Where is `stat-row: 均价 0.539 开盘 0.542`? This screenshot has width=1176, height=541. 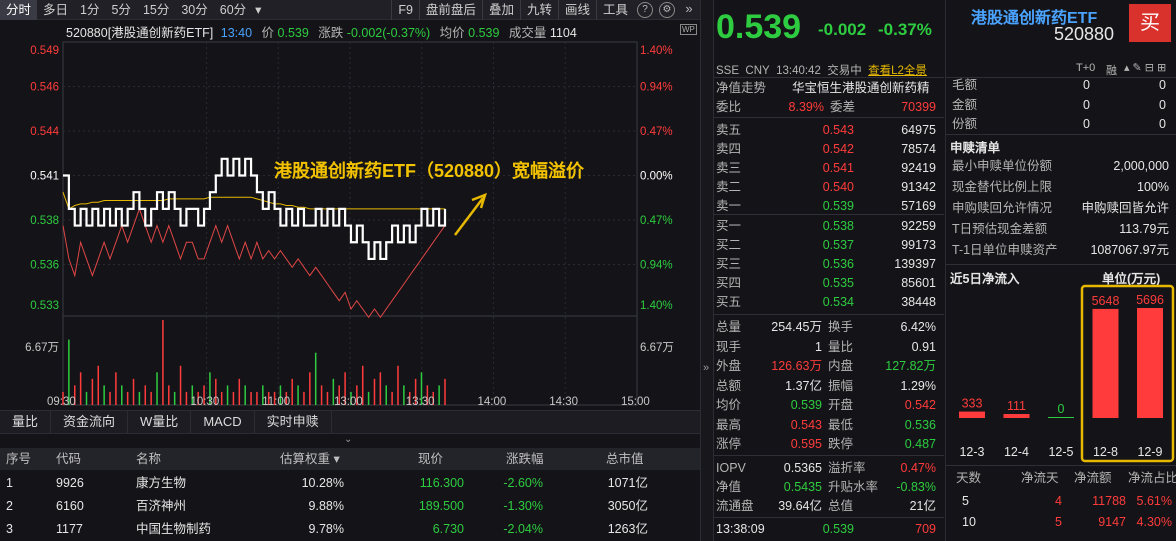 stat-row: 均价 0.539 开盘 0.542 is located at coordinates (829, 405).